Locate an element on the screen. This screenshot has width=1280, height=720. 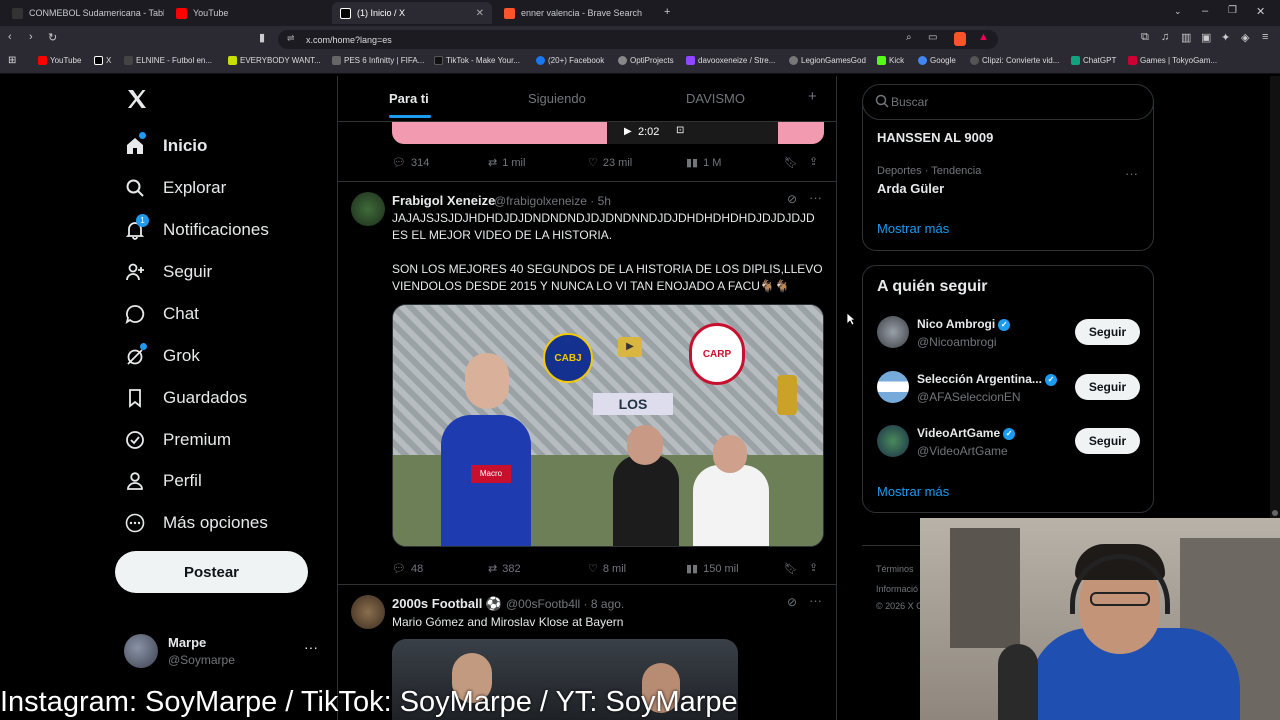
tweet-handle: @00sFootb4ll · 8 ago. is located at coordinates (565, 604).